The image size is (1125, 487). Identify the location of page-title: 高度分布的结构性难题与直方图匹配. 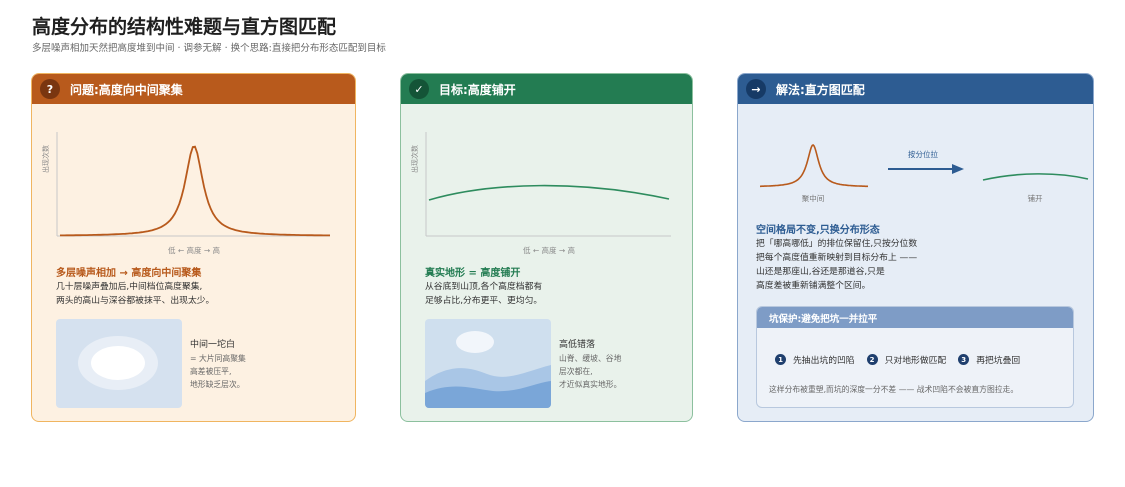
(184, 27).